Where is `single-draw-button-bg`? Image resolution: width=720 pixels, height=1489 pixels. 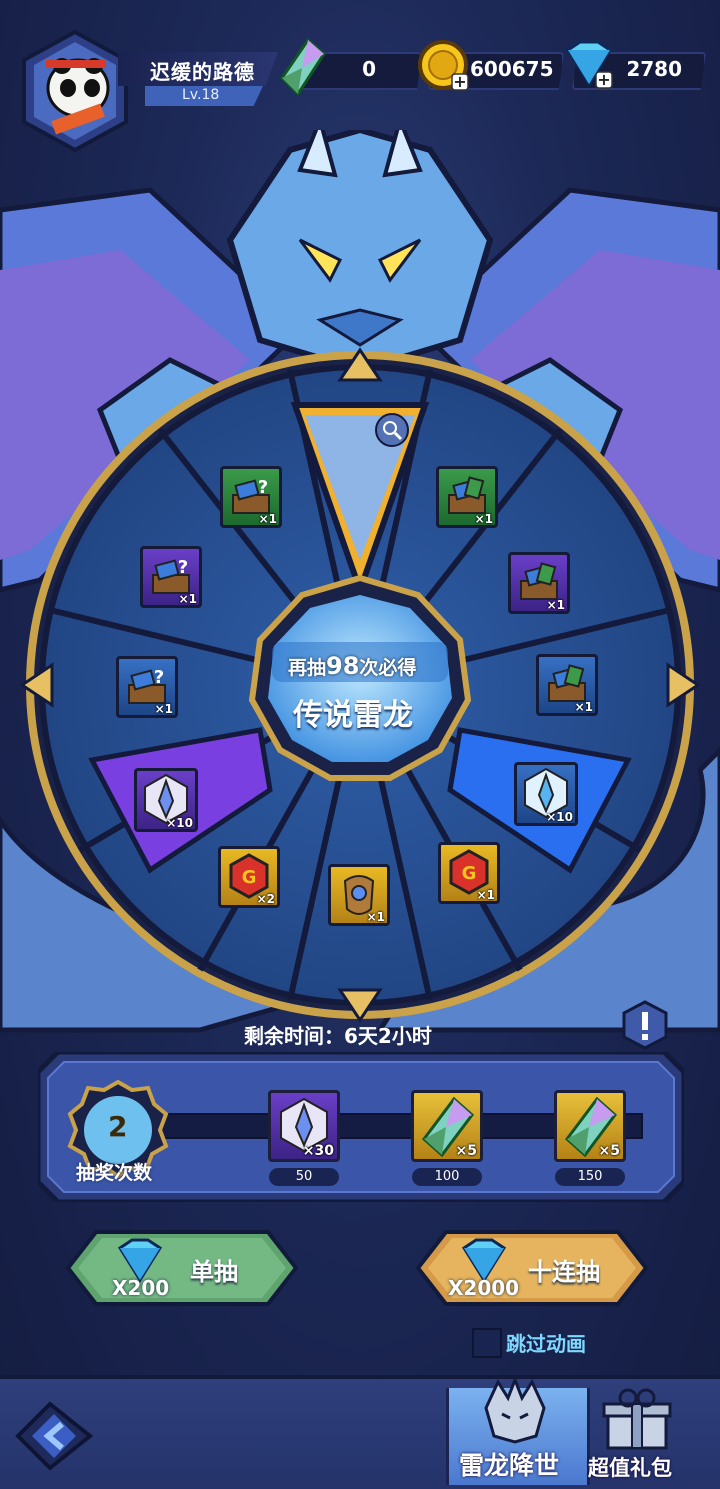
single-draw-button-bg is located at coordinates (182, 1268).